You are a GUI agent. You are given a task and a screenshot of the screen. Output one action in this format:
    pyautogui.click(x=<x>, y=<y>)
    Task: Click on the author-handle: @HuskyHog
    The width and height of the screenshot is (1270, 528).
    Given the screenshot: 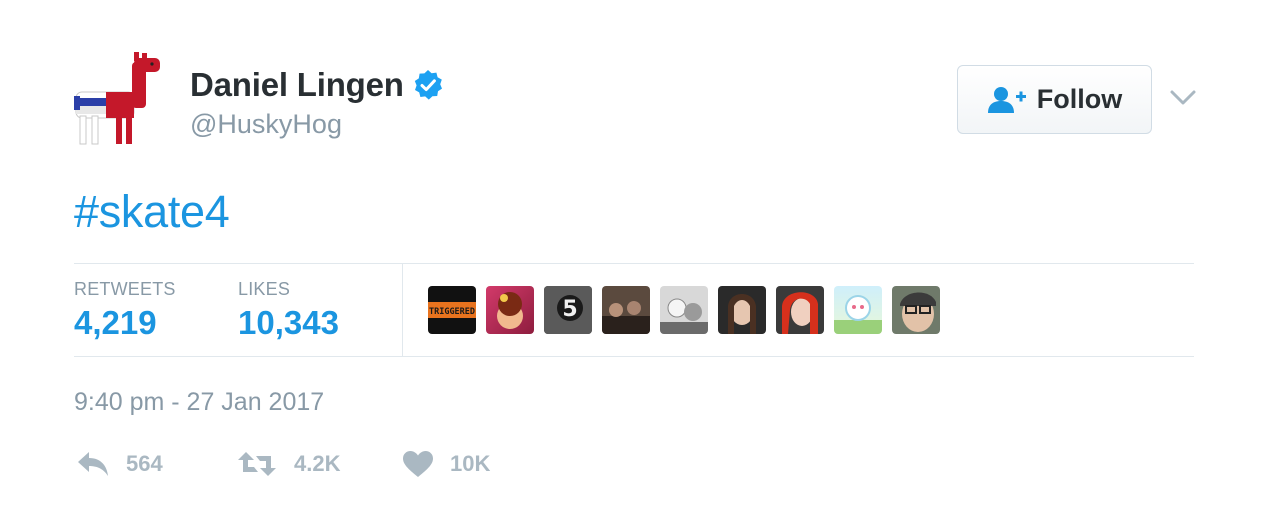 What is the action you would take?
    pyautogui.click(x=266, y=124)
    